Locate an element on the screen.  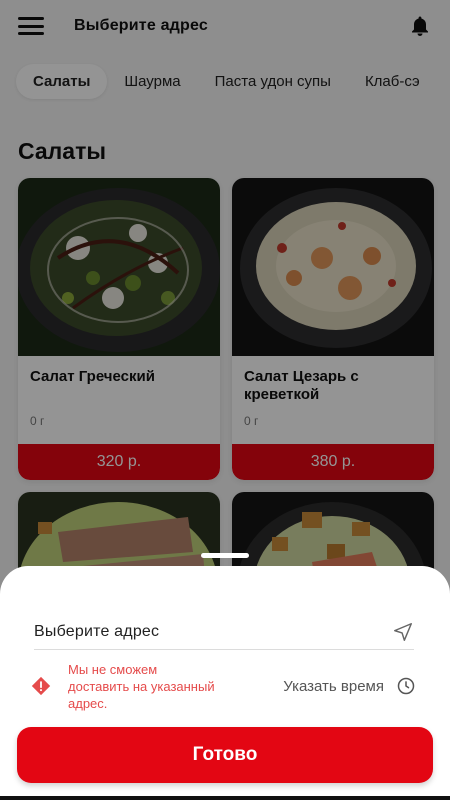
set-time-button: Указать время is located at coordinates (349, 686).